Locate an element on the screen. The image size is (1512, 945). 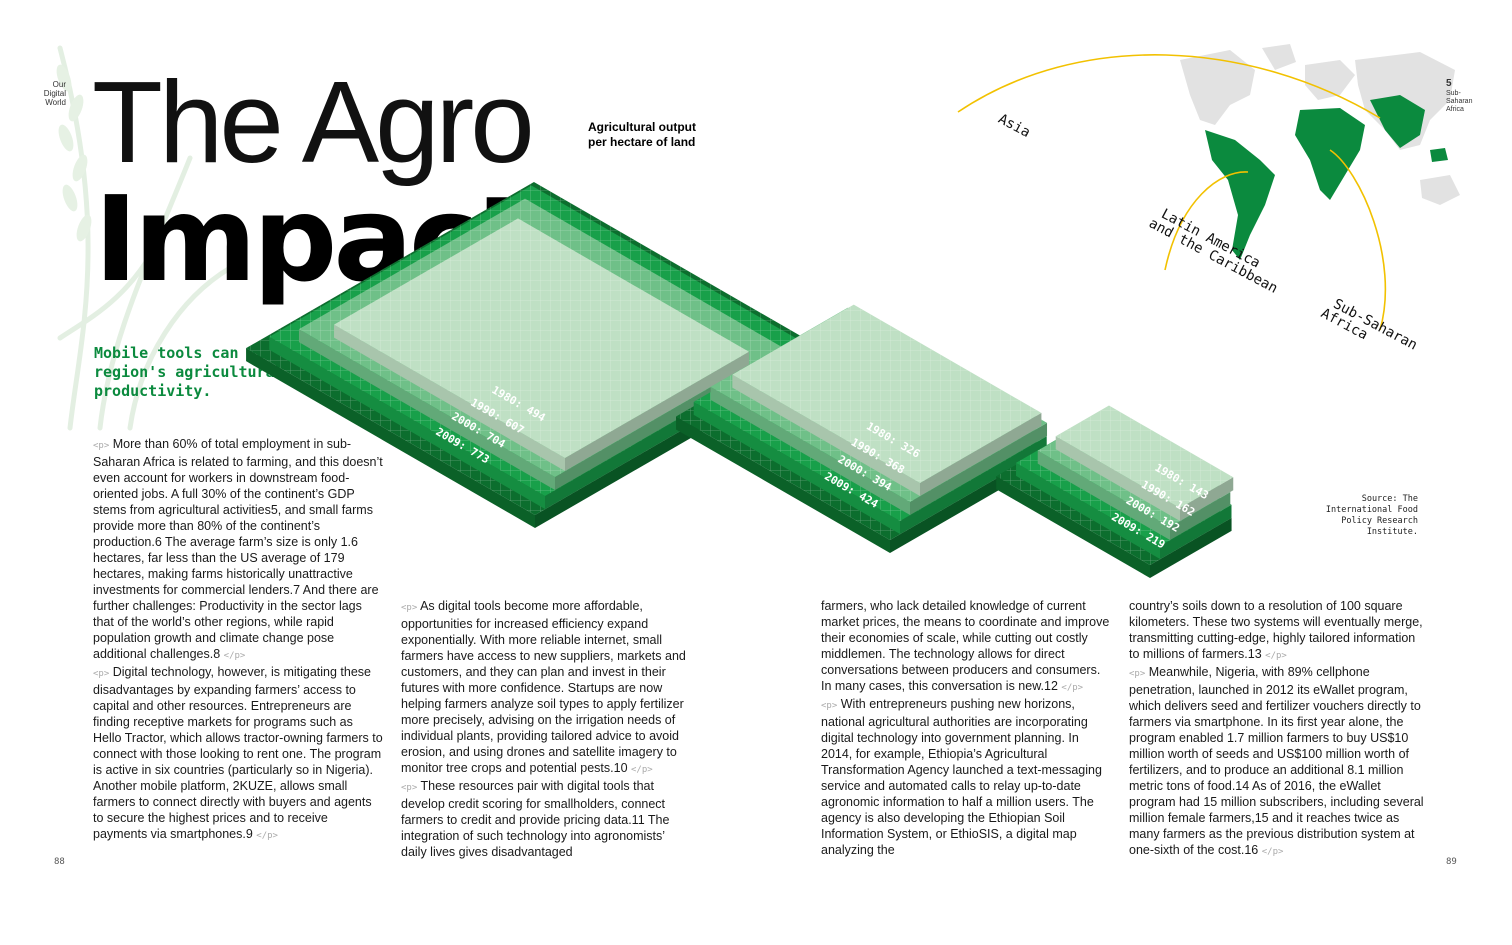
map-legend-text: Sub-Saharan Africa is located at coordinates (1459, 101).